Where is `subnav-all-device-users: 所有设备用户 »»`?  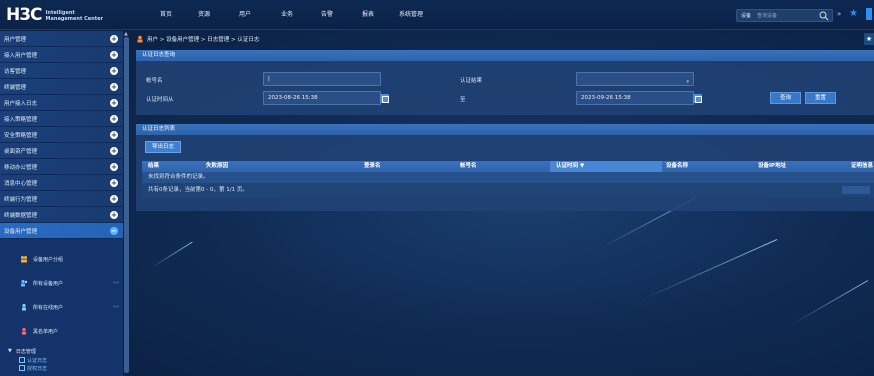
subnav-all-device-users: 所有设备用户 »» is located at coordinates (61, 283).